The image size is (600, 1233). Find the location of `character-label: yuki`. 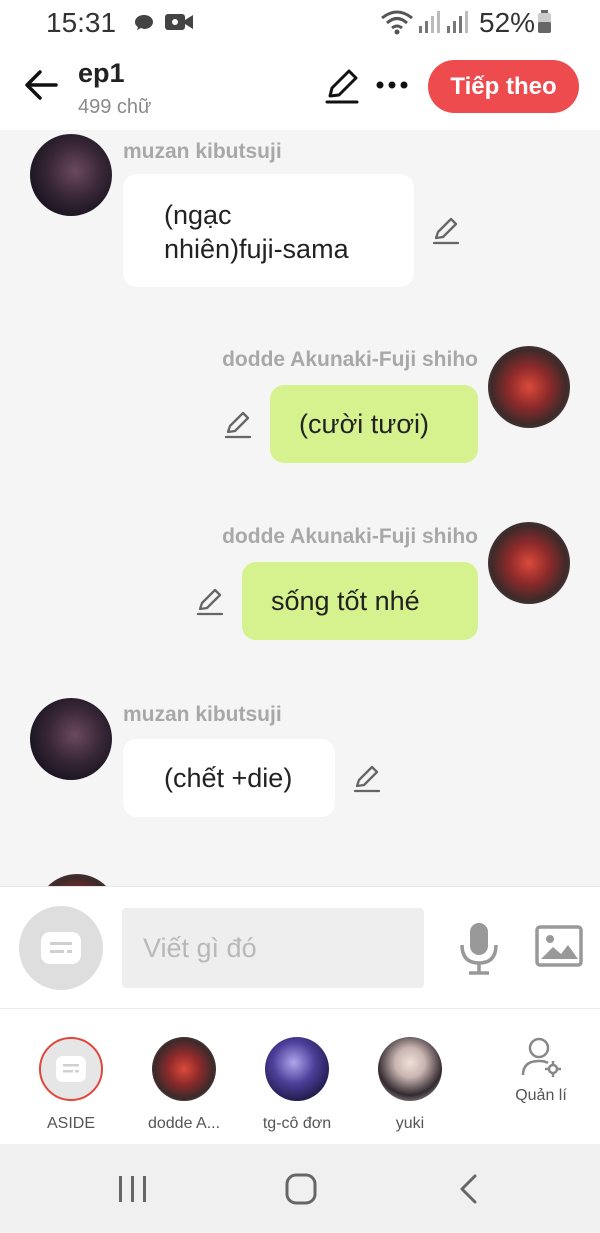

character-label: yuki is located at coordinates (410, 1123).